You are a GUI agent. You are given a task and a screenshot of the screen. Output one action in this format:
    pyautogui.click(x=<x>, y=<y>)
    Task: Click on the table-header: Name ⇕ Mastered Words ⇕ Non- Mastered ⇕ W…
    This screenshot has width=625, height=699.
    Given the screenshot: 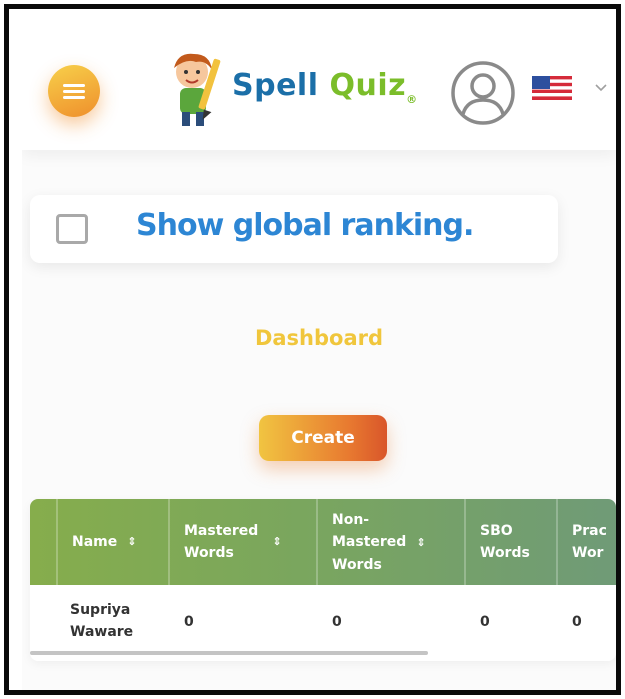 What is the action you would take?
    pyautogui.click(x=323, y=542)
    